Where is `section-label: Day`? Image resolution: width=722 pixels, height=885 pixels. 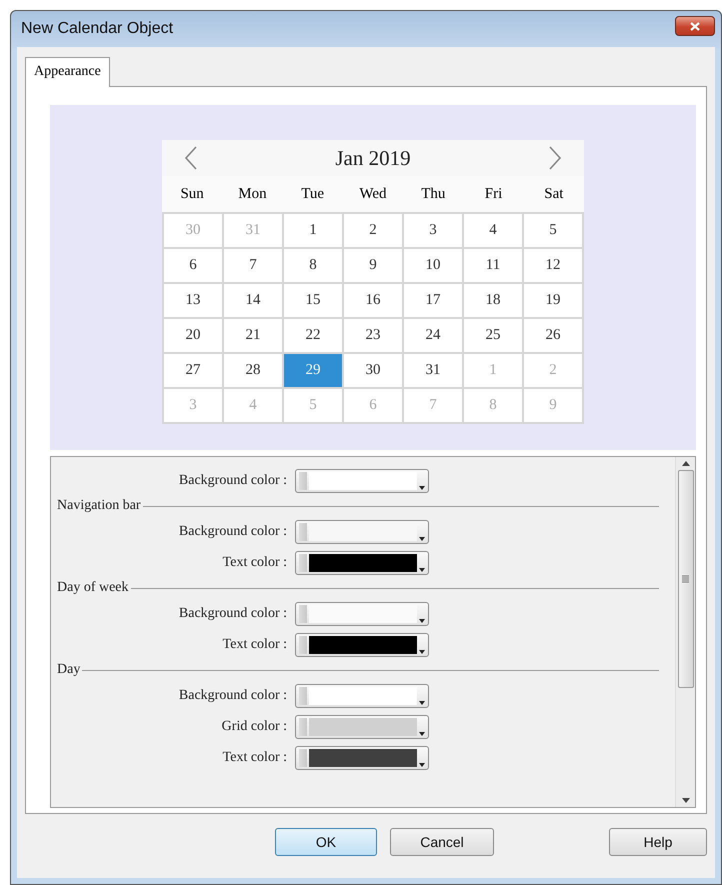
section-label: Day is located at coordinates (68, 670).